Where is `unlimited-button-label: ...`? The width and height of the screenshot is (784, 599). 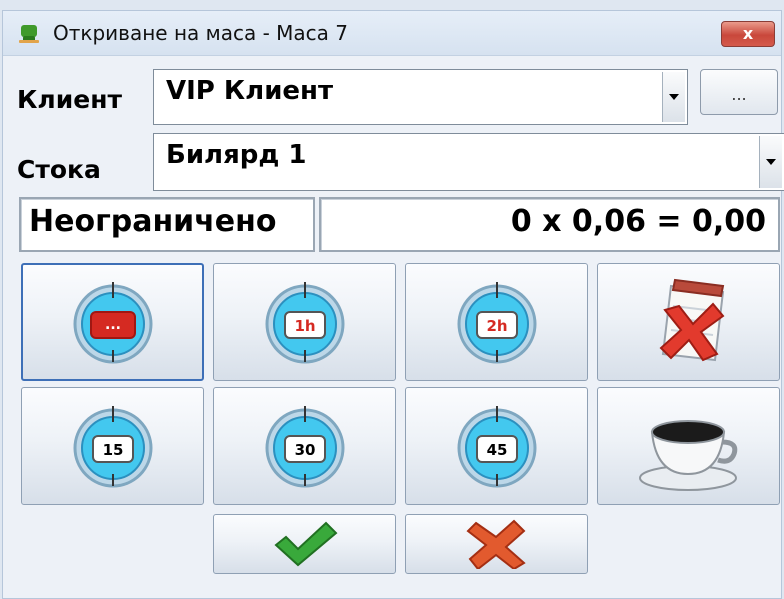
unlimited-button-label: ... is located at coordinates (113, 325).